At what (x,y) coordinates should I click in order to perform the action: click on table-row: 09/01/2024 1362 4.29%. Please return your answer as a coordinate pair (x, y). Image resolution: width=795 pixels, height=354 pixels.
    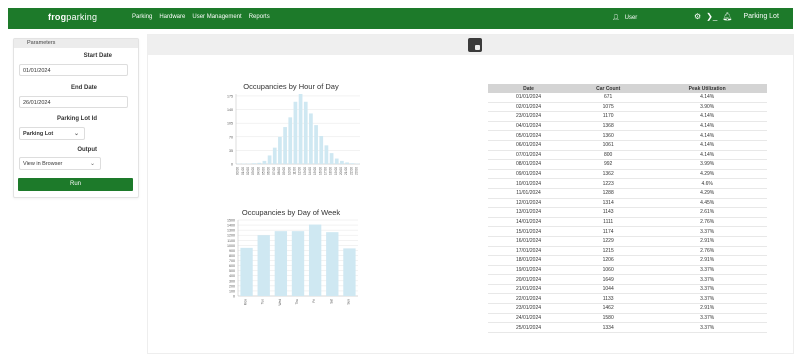
    Looking at the image, I should click on (627, 174).